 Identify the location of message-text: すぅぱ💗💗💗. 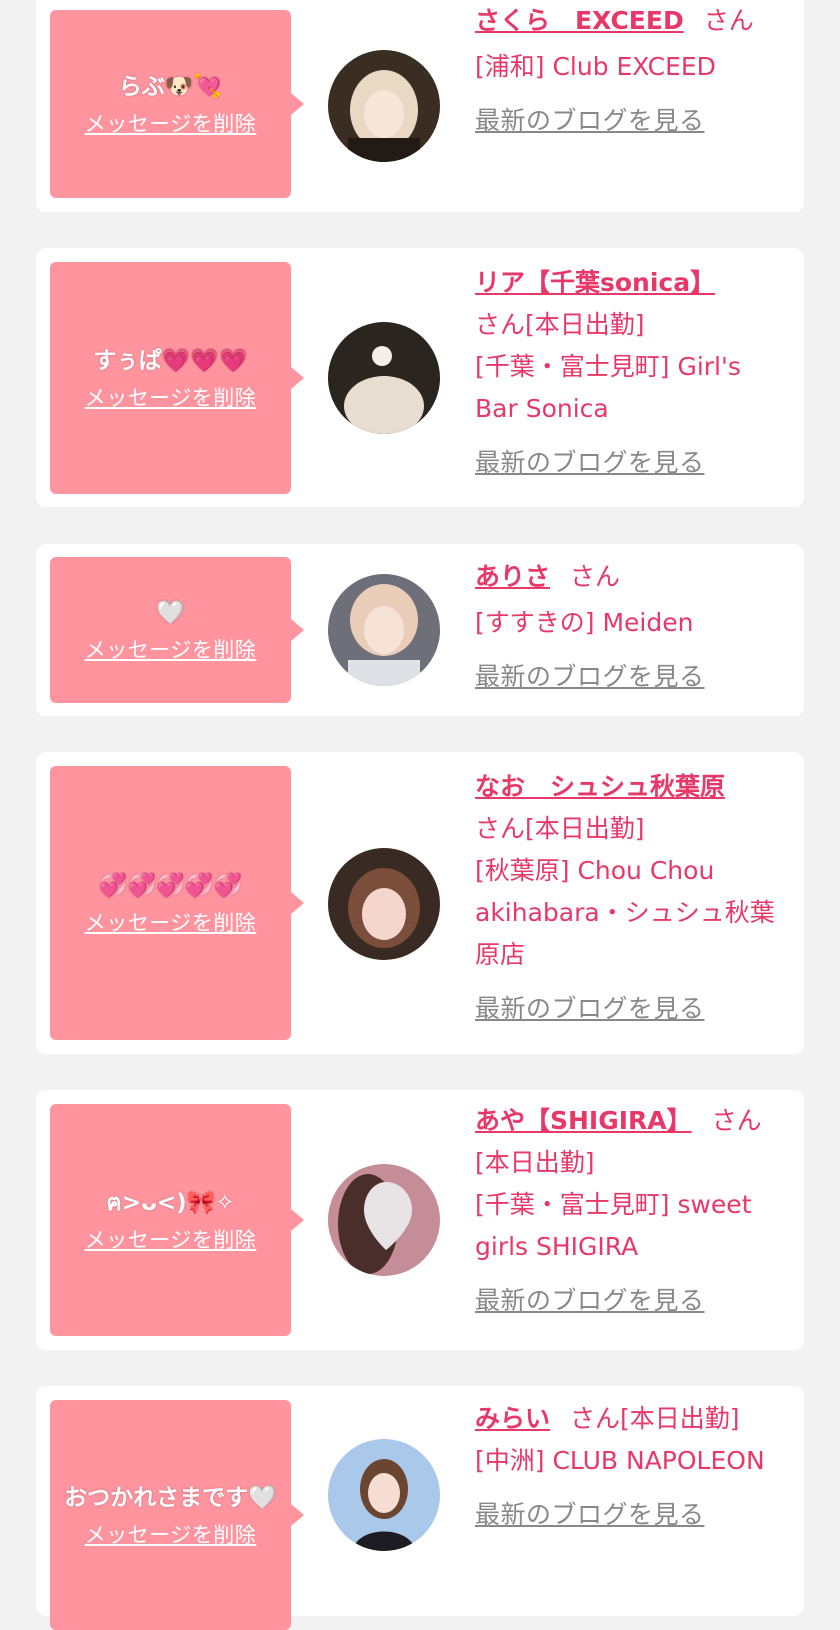
(170, 361).